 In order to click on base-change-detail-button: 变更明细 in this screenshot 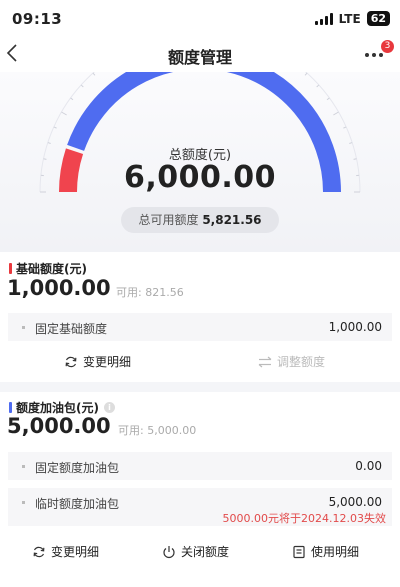, I will do `click(97, 361)`.